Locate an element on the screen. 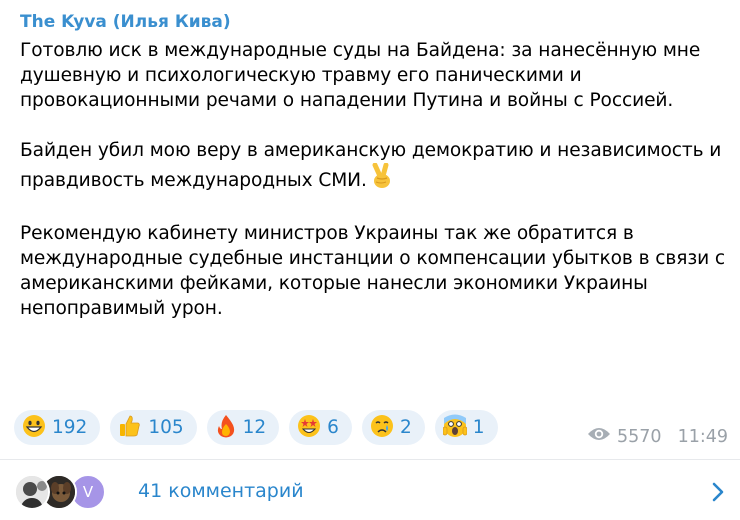  grinning-face-emoji is located at coordinates (34, 428).